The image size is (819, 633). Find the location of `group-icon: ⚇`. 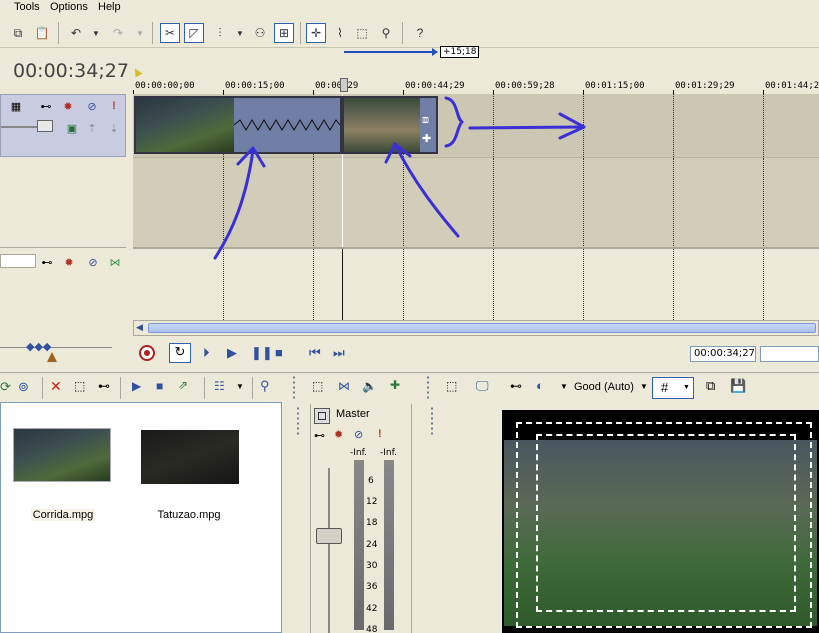

group-icon: ⚇ is located at coordinates (260, 33).